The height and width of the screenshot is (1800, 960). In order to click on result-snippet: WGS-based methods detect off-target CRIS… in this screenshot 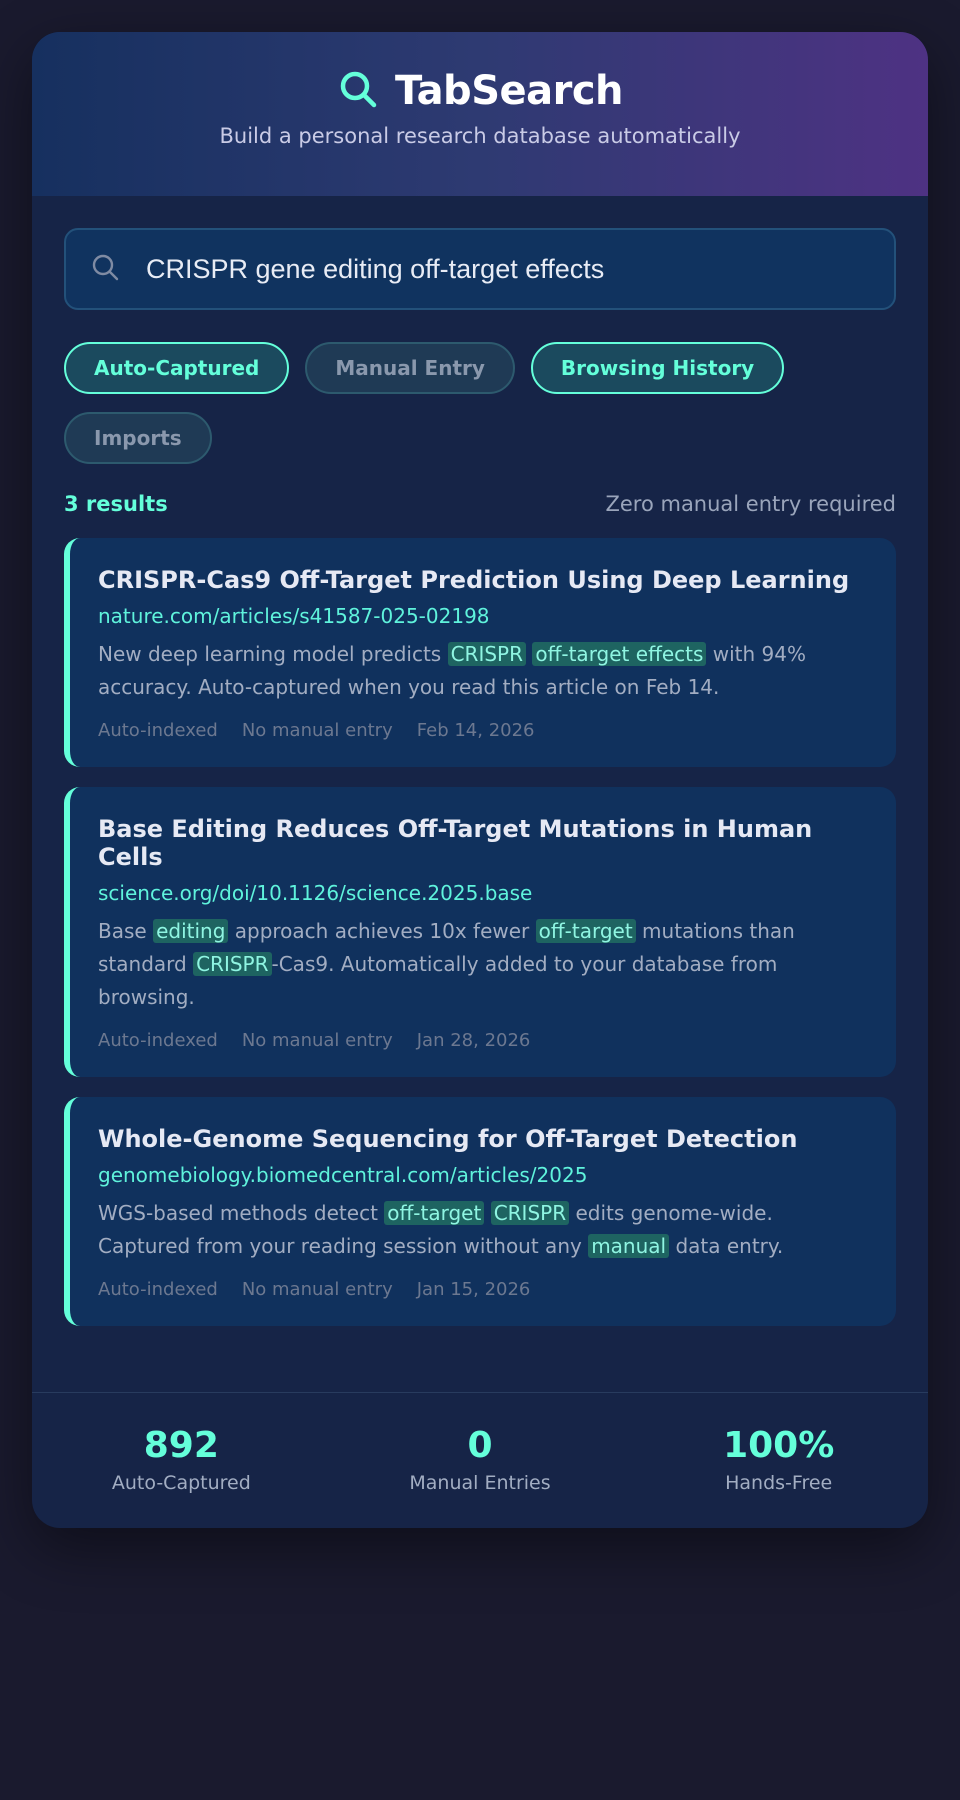, I will do `click(483, 1230)`.